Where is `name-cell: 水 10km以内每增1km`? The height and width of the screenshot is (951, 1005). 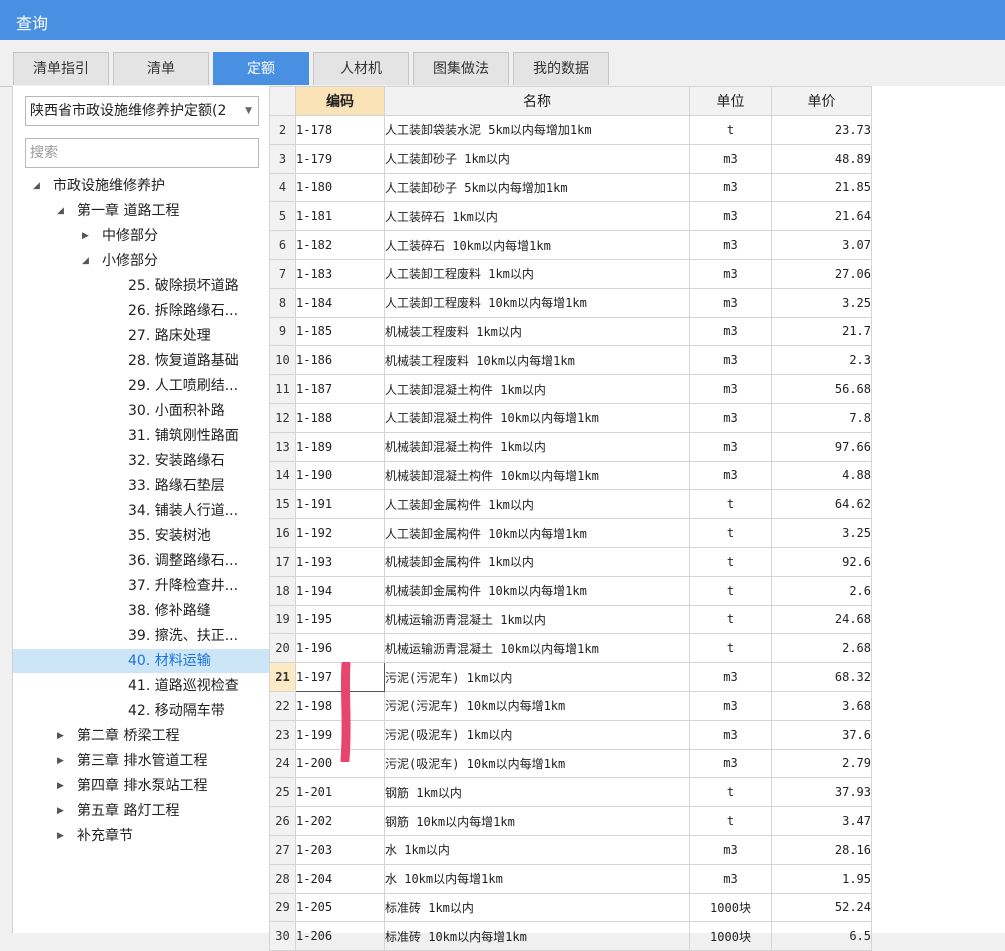 name-cell: 水 10km以内每增1km is located at coordinates (537, 878).